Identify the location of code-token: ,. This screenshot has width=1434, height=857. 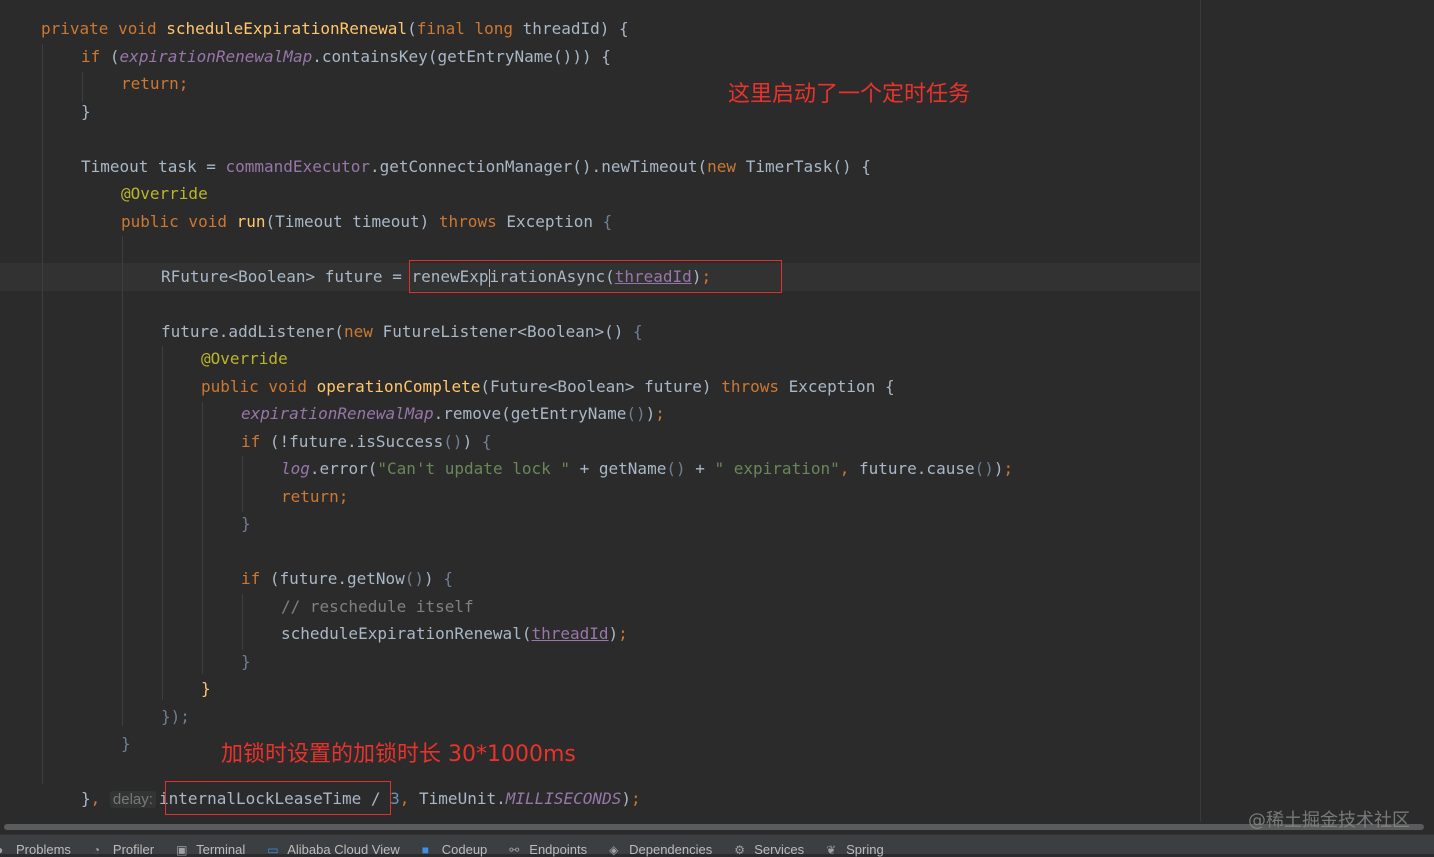
(849, 468).